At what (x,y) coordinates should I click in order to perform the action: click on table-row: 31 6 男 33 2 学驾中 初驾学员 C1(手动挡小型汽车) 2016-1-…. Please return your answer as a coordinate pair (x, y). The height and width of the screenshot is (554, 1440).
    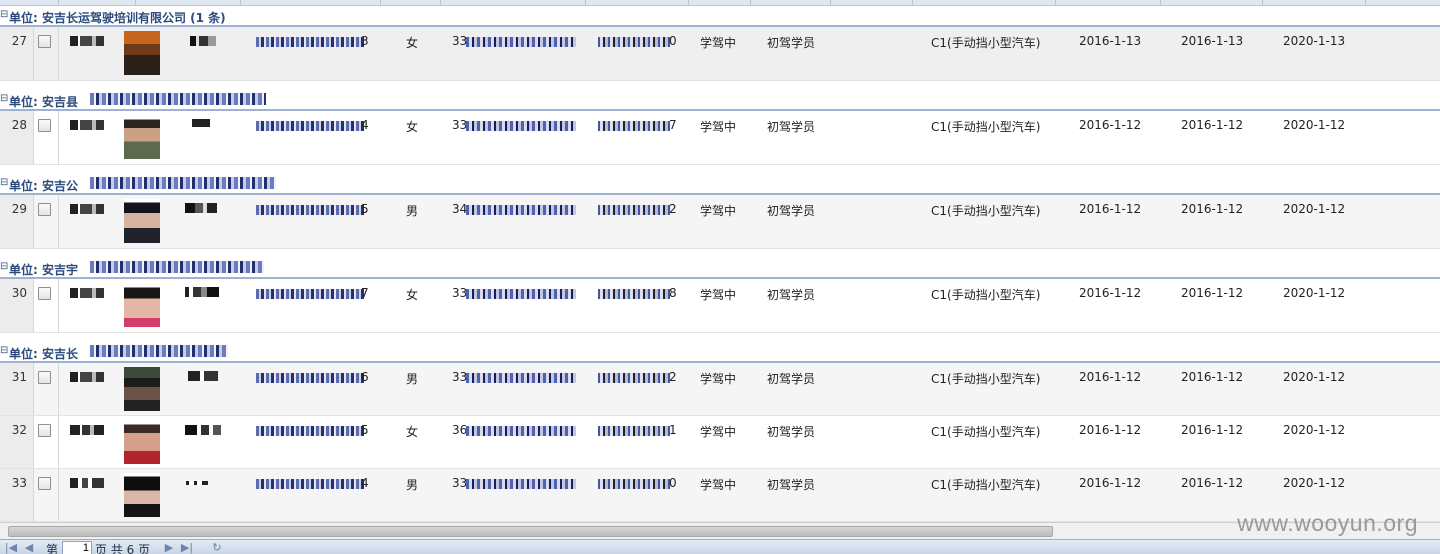
    Looking at the image, I should click on (720, 389).